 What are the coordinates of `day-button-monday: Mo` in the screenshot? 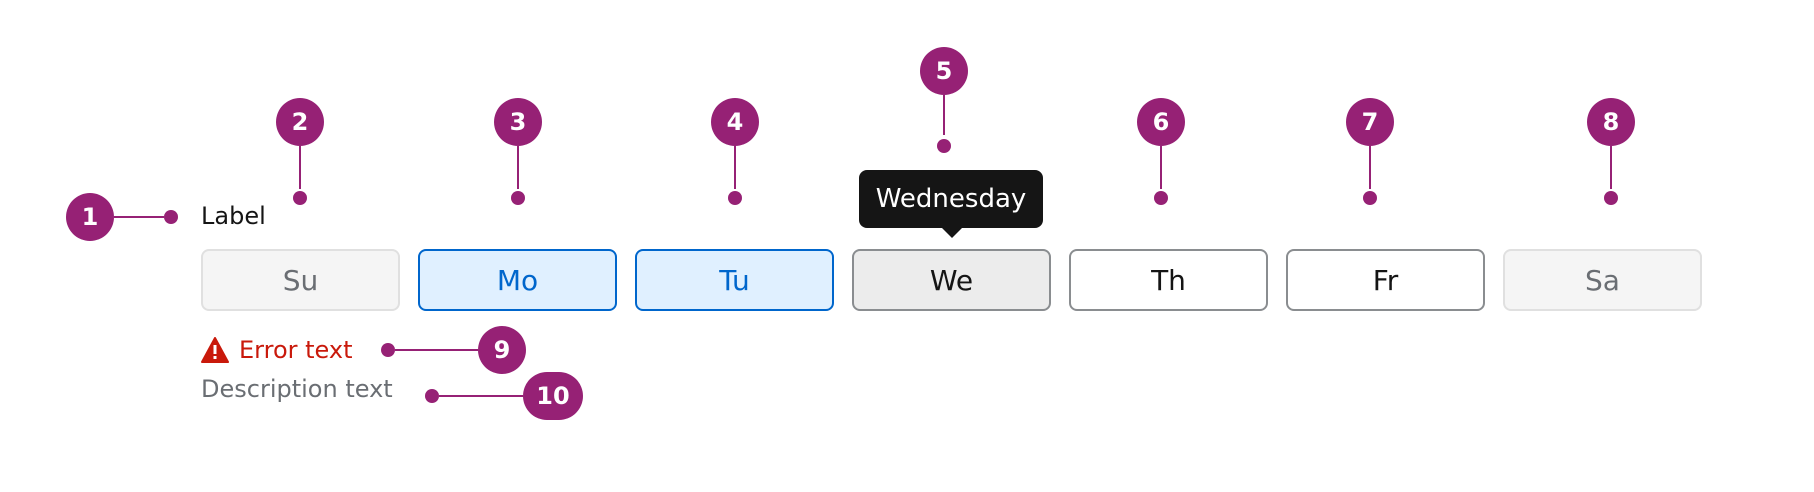 It's located at (517, 280).